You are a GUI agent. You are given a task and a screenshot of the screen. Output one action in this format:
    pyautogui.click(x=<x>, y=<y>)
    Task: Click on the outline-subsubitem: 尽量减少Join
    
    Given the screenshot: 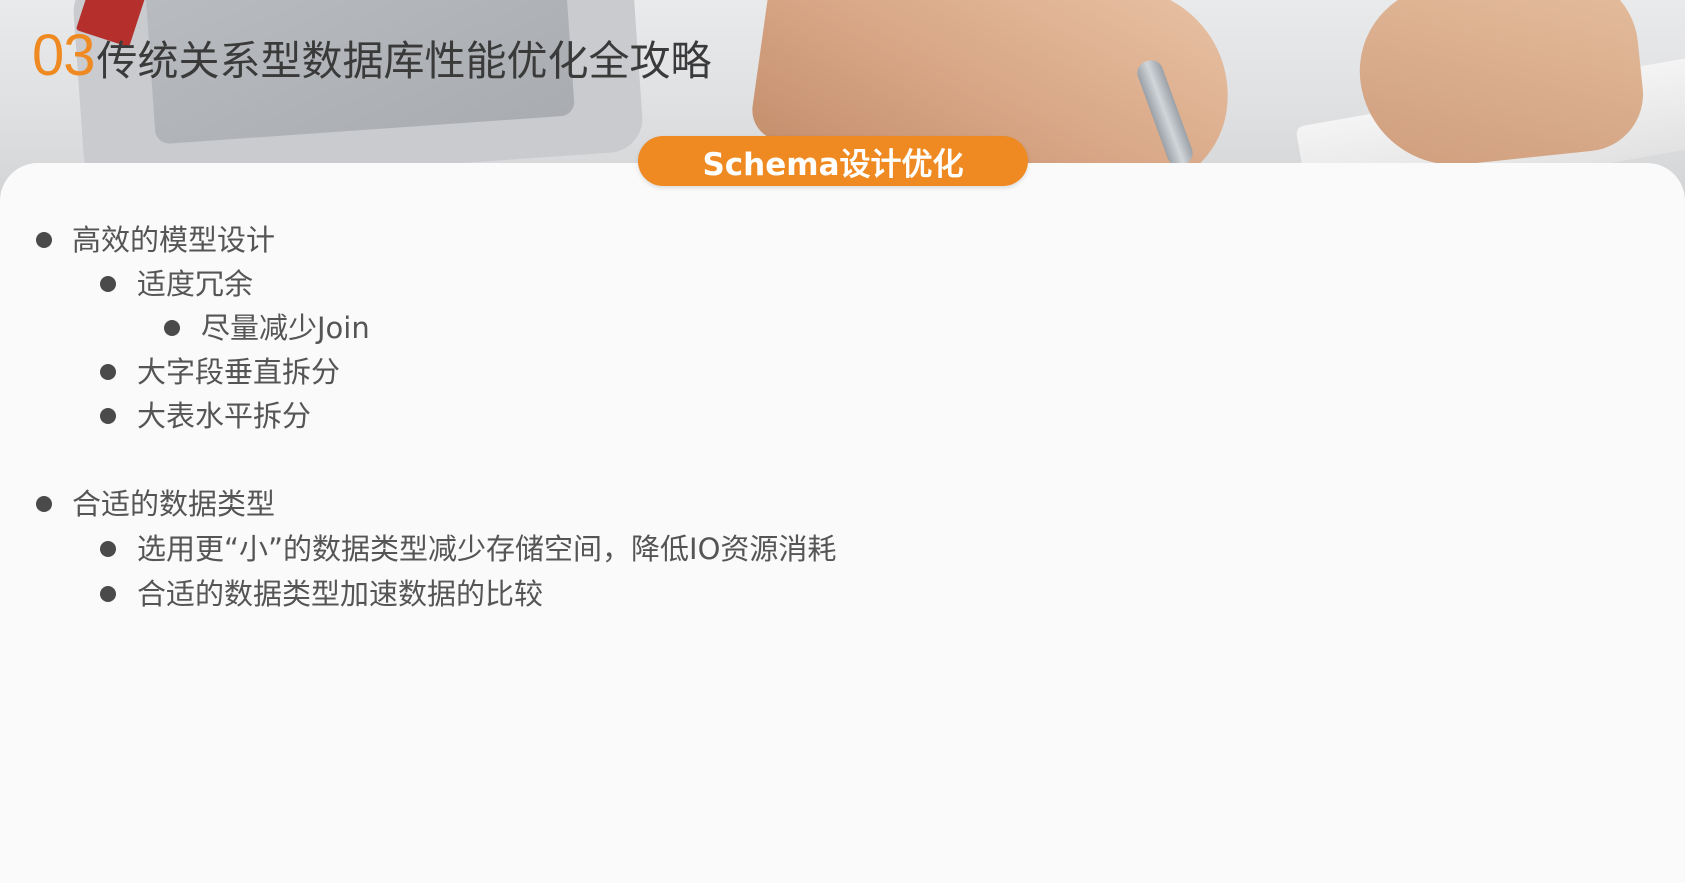 What is the action you would take?
    pyautogui.click(x=267, y=328)
    